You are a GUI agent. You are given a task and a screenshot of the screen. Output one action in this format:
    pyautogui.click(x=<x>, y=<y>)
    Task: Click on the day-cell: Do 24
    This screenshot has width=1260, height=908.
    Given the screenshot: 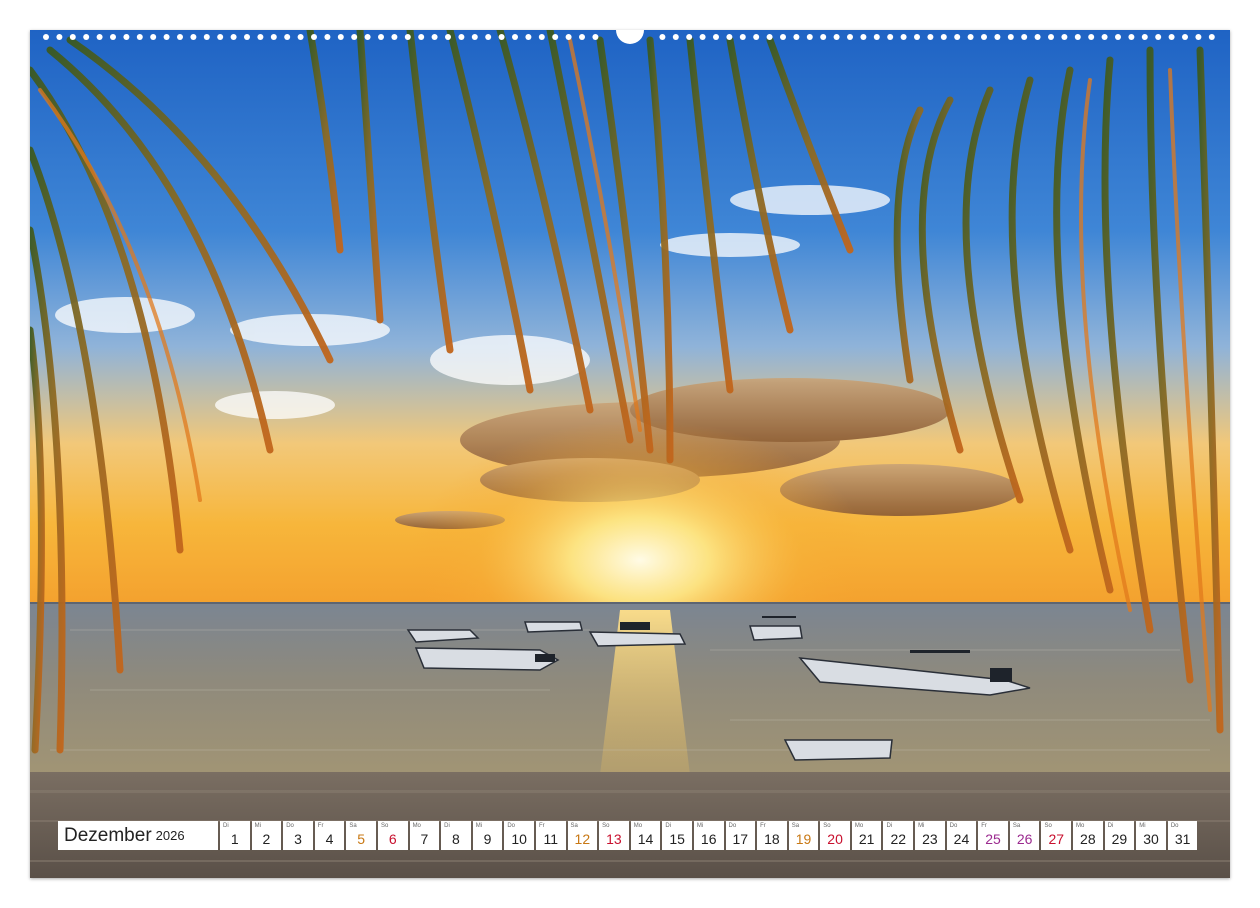 What is the action you would take?
    pyautogui.click(x=961, y=835)
    